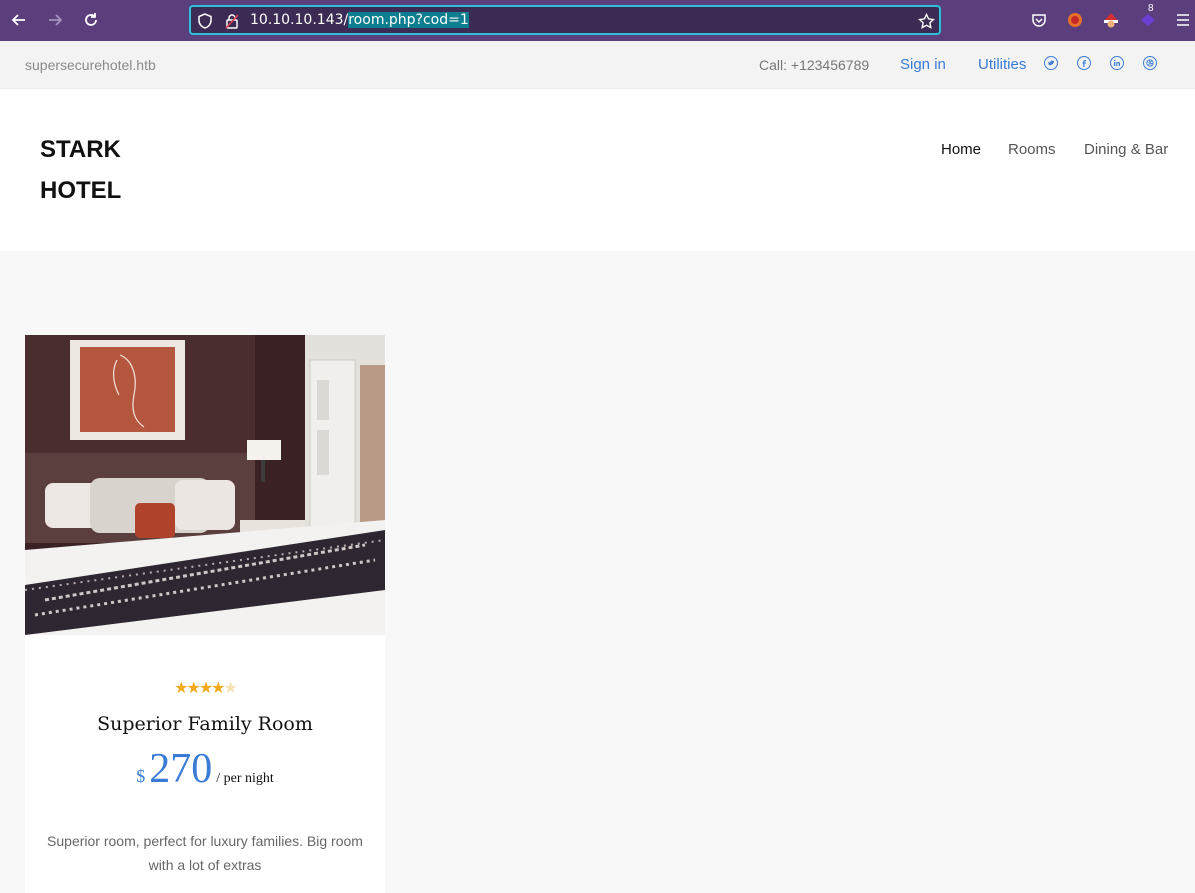  Describe the element at coordinates (205, 21) in the screenshot. I see `shield-icon` at that location.